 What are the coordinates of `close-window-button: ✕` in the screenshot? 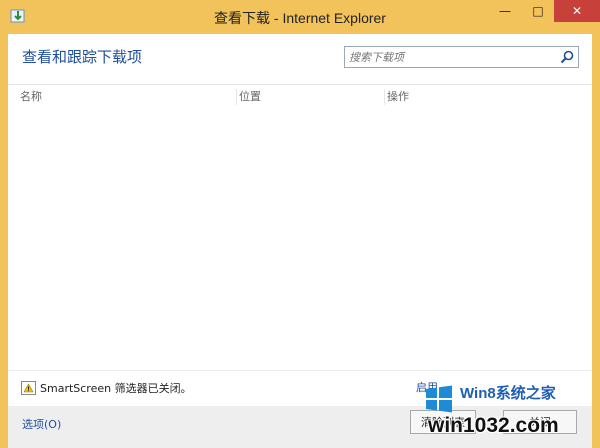 It's located at (577, 11).